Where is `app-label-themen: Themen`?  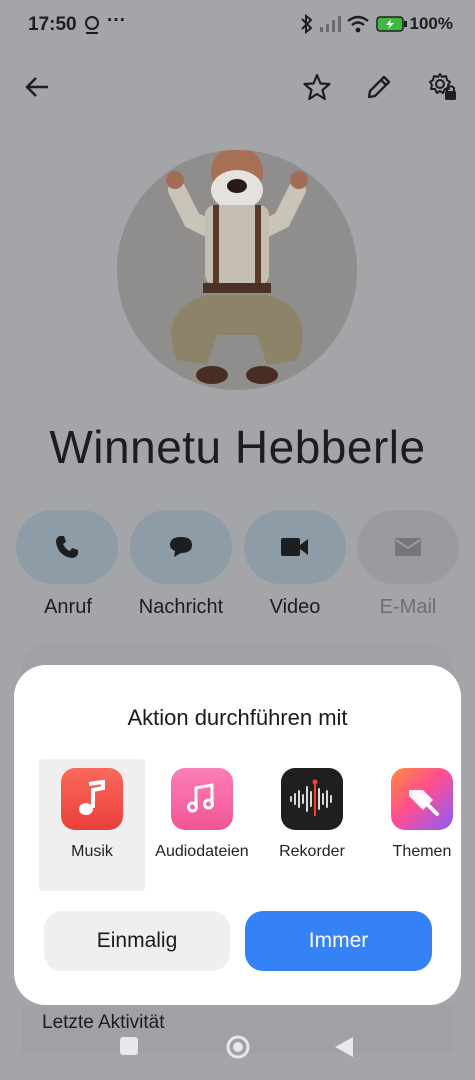
app-label-themen: Themen is located at coordinates (422, 851).